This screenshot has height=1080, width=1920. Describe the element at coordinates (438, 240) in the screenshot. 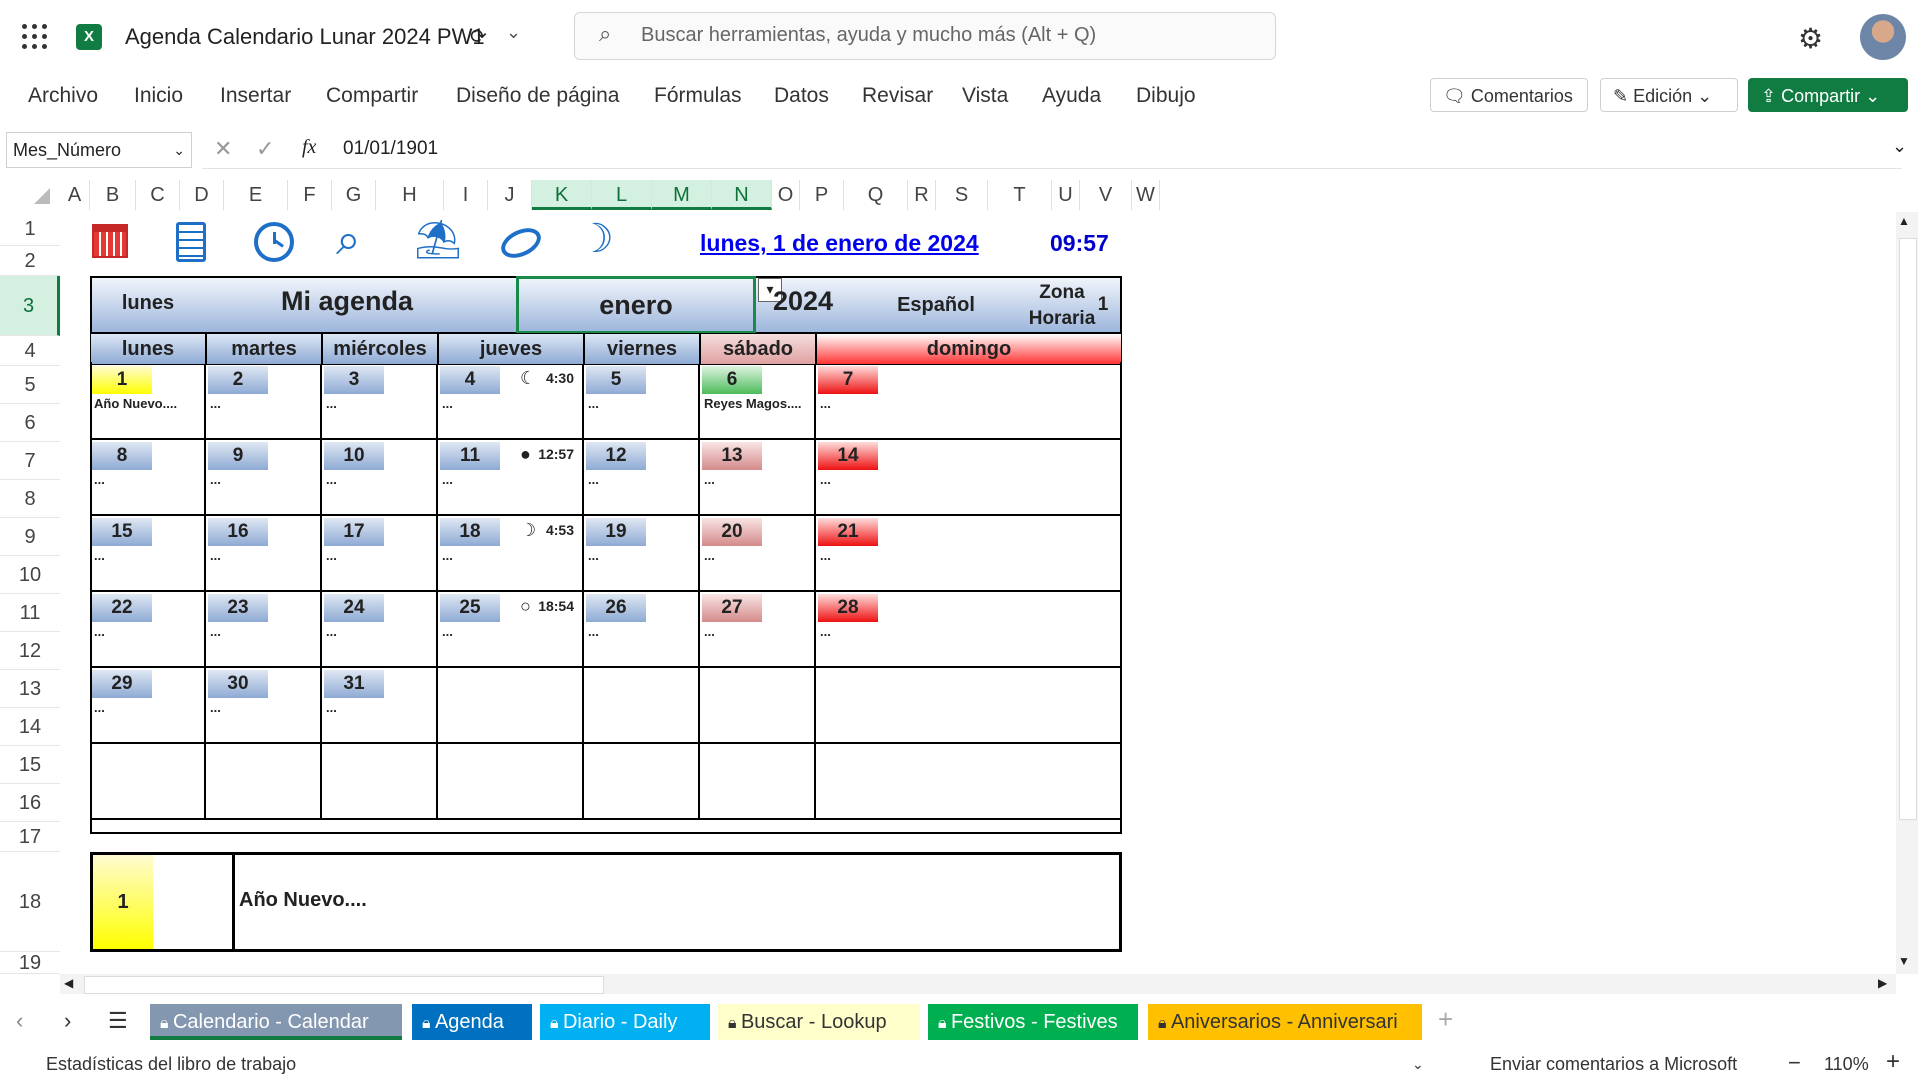

I see `beach-umbrella-icon: ⛱` at that location.